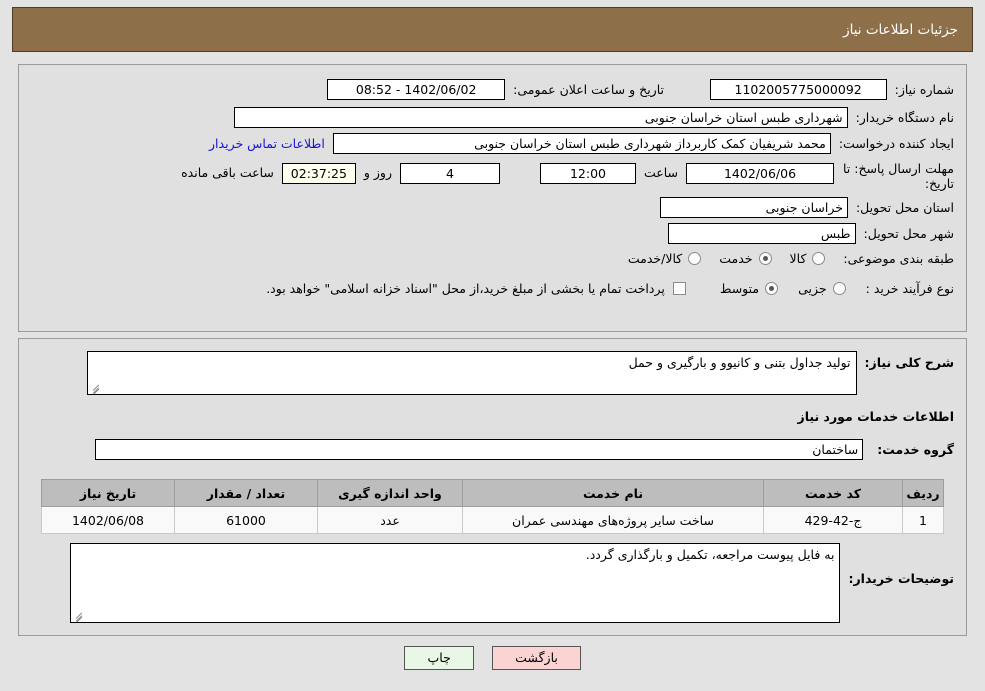 The width and height of the screenshot is (985, 691). What do you see at coordinates (833, 493) in the screenshot?
I see `th-service-code: کد خدمت` at bounding box center [833, 493].